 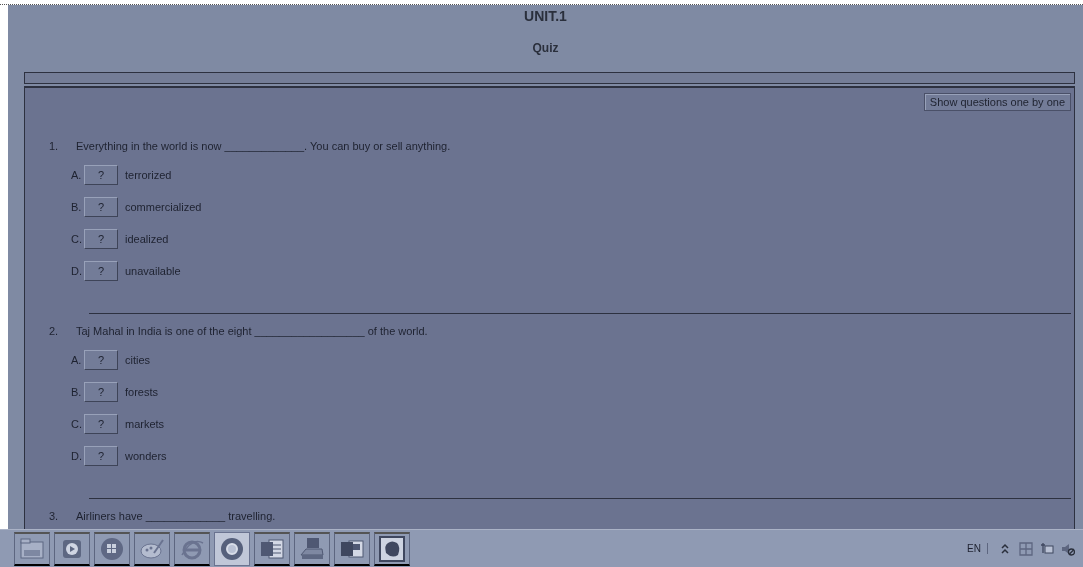 What do you see at coordinates (176, 516) in the screenshot?
I see `question-text: Airliners have _____________ travelling.` at bounding box center [176, 516].